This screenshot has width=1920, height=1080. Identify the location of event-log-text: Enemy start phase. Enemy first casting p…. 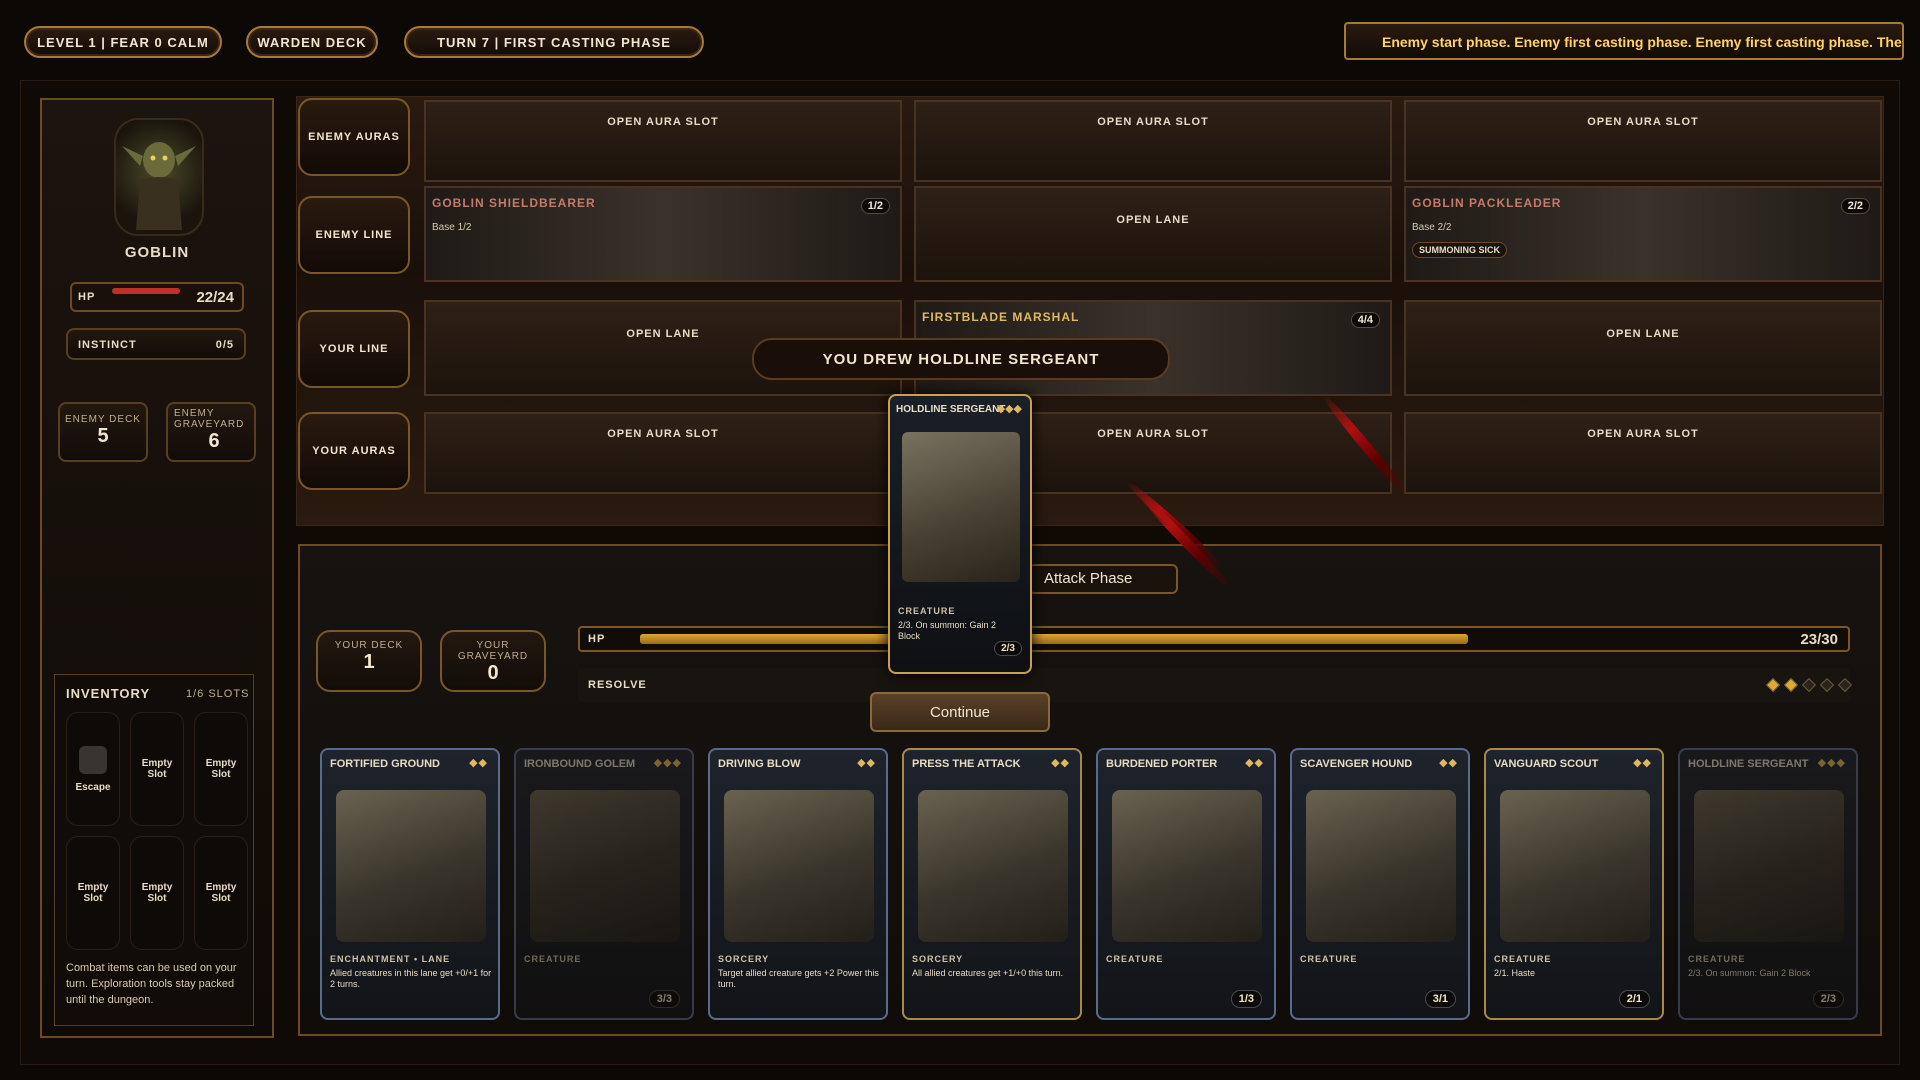
(1643, 42).